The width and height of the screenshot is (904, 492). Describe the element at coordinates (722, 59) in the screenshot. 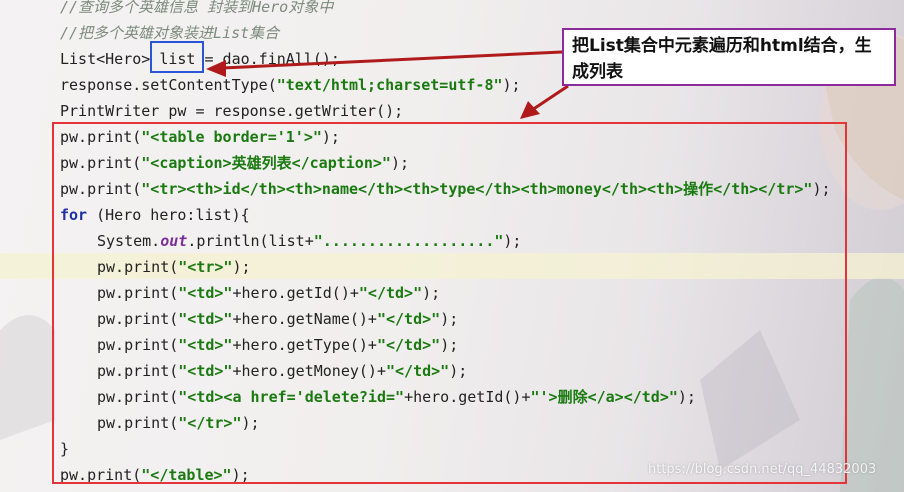

I see `callout-text: 把List集合中元素遍历和html结合，生成列表` at that location.